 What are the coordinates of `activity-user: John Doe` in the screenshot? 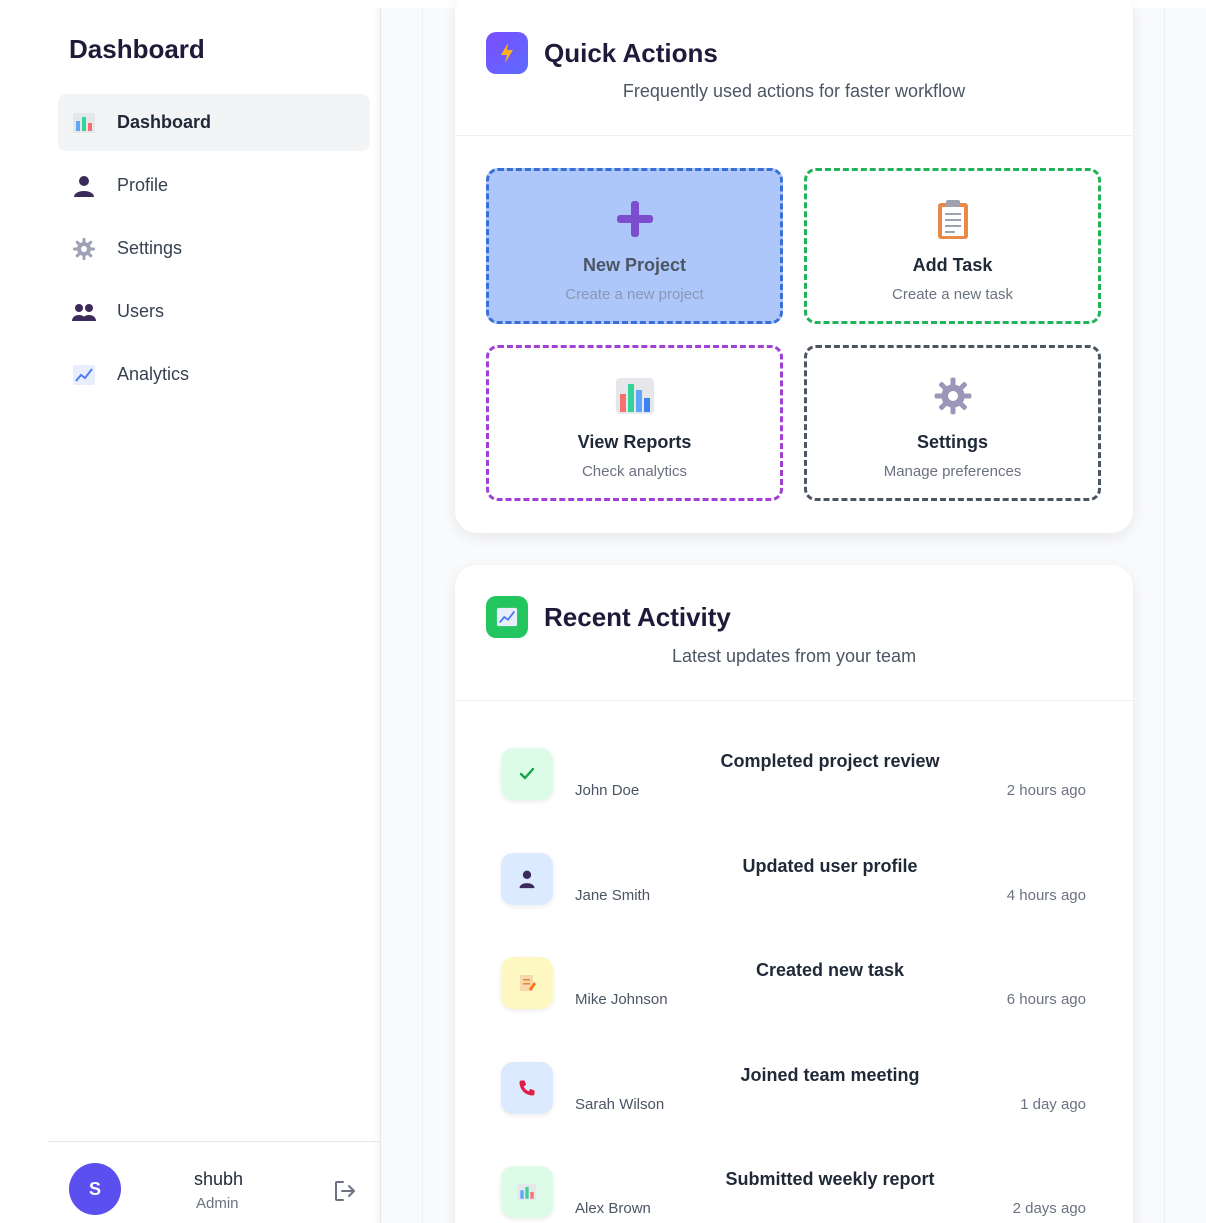 It's located at (607, 790).